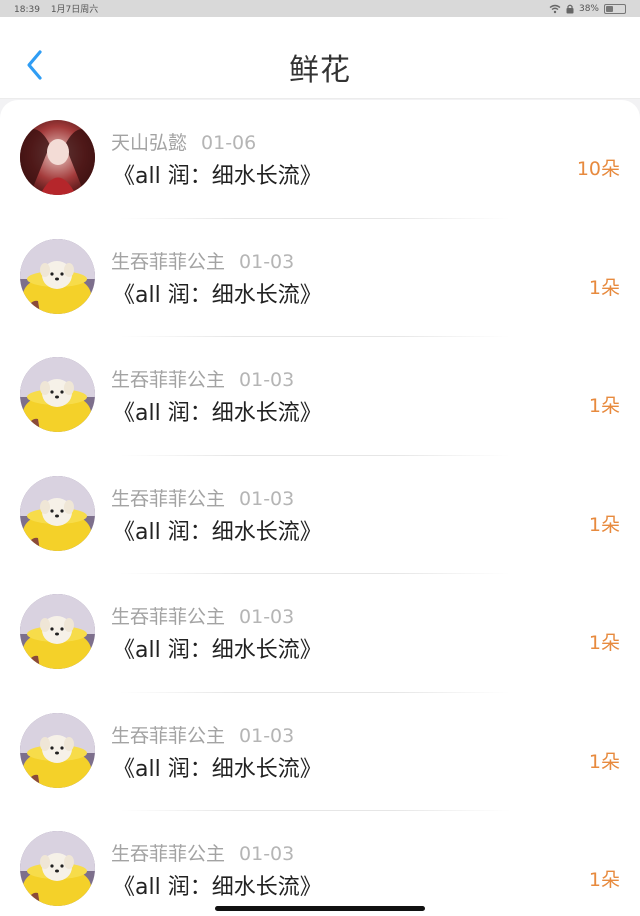  I want to click on list-item-4: 生吞菲菲公主 01-03 《all 润：细水长流》 1朵, so click(320, 515).